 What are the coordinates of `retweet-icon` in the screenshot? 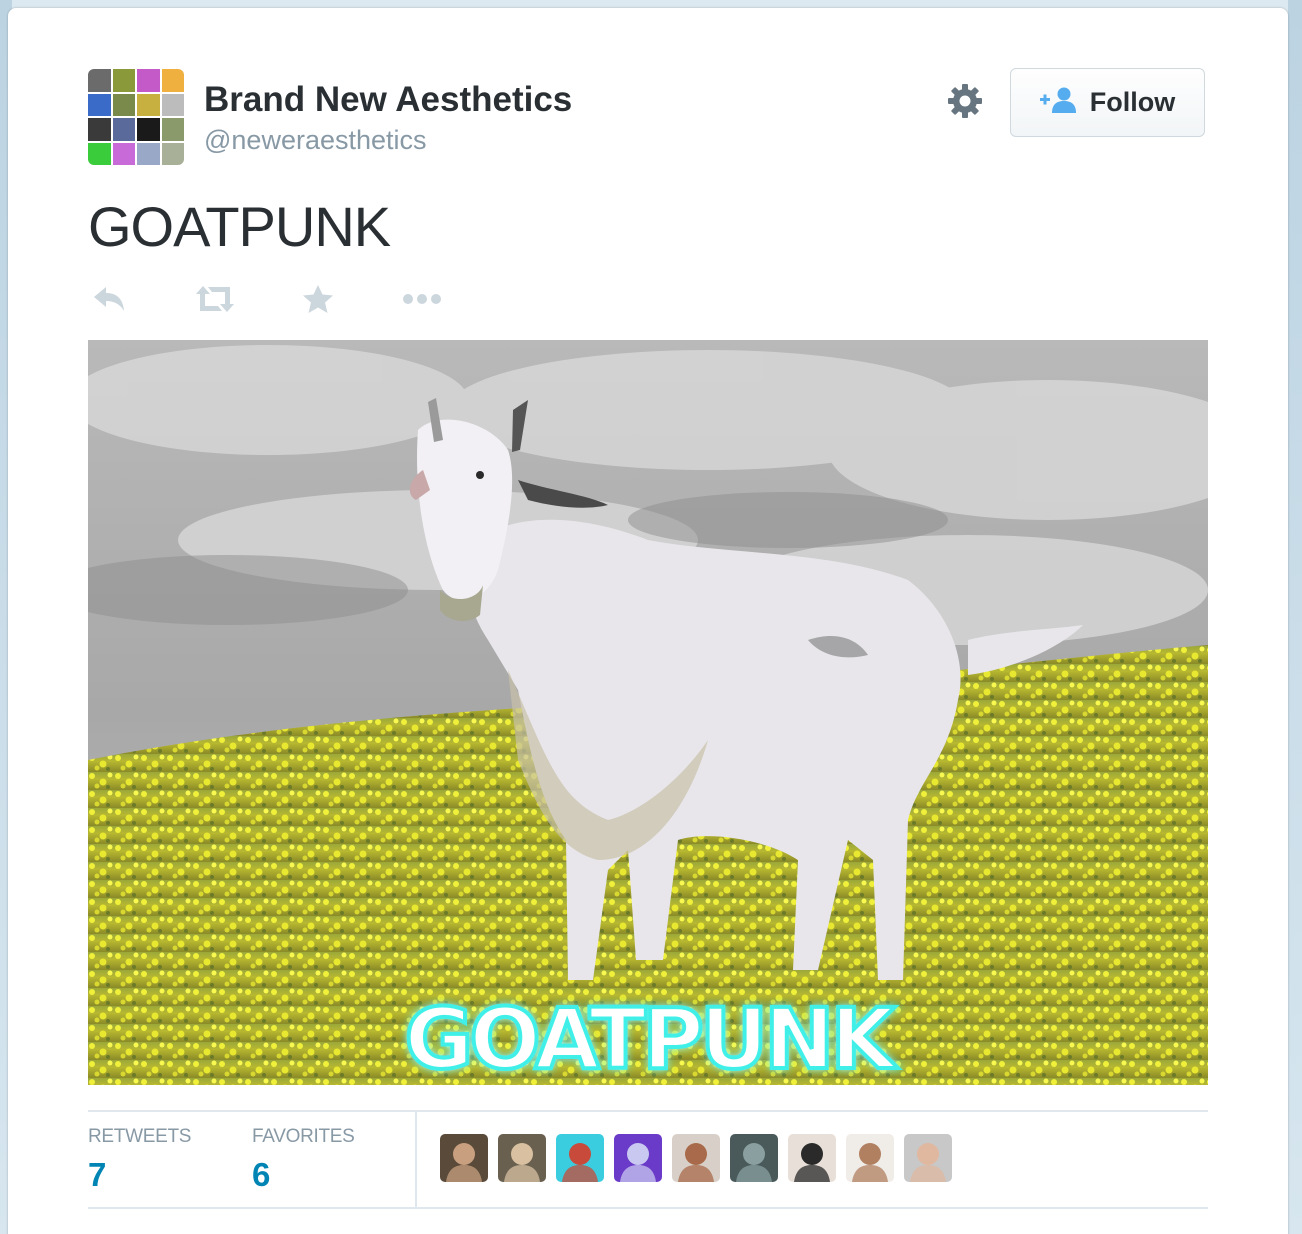 It's located at (215, 302).